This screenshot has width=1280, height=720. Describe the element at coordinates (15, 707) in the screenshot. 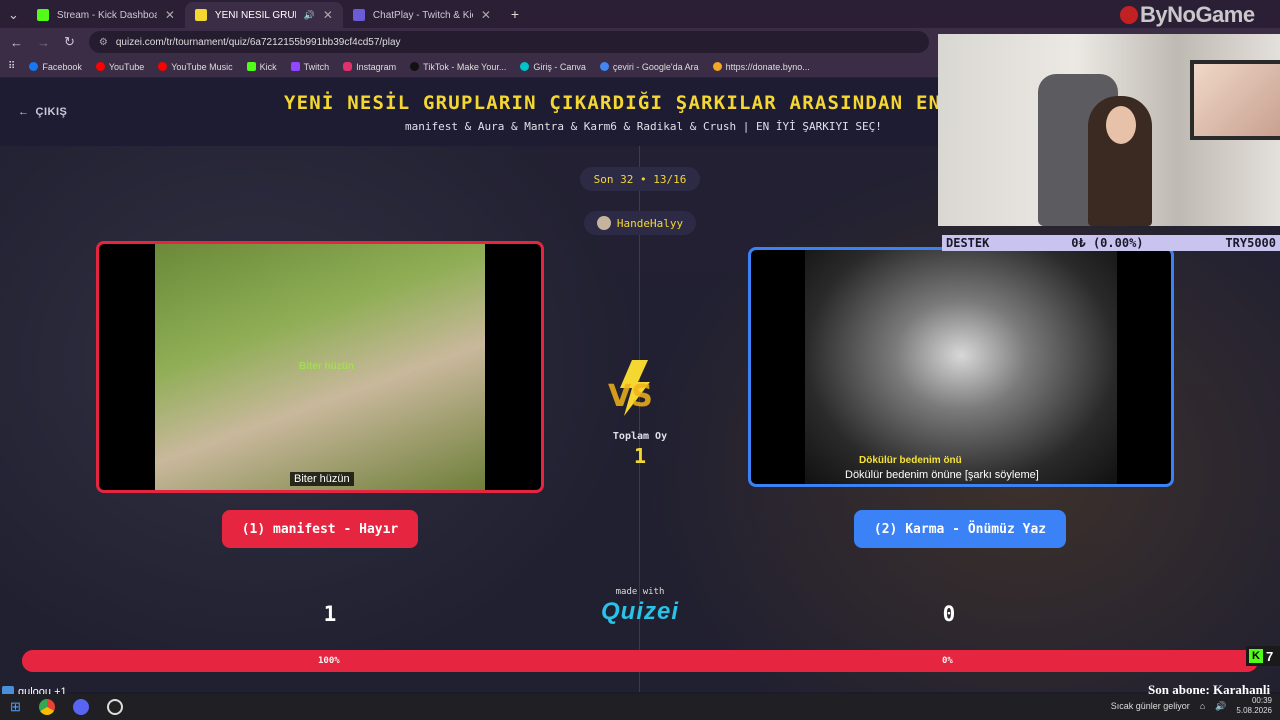

I see `windows-start-icon: ⊞` at that location.